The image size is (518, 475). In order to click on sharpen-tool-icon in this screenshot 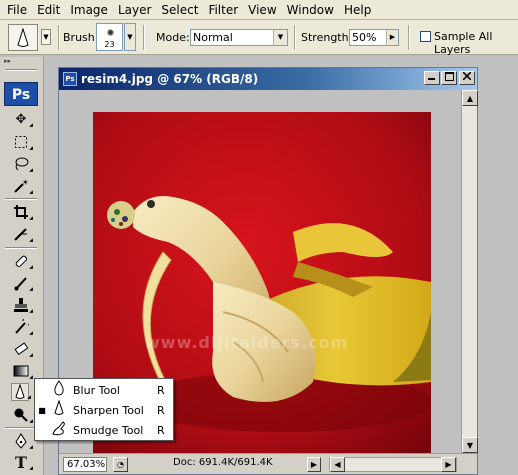, I will do `click(20, 392)`.